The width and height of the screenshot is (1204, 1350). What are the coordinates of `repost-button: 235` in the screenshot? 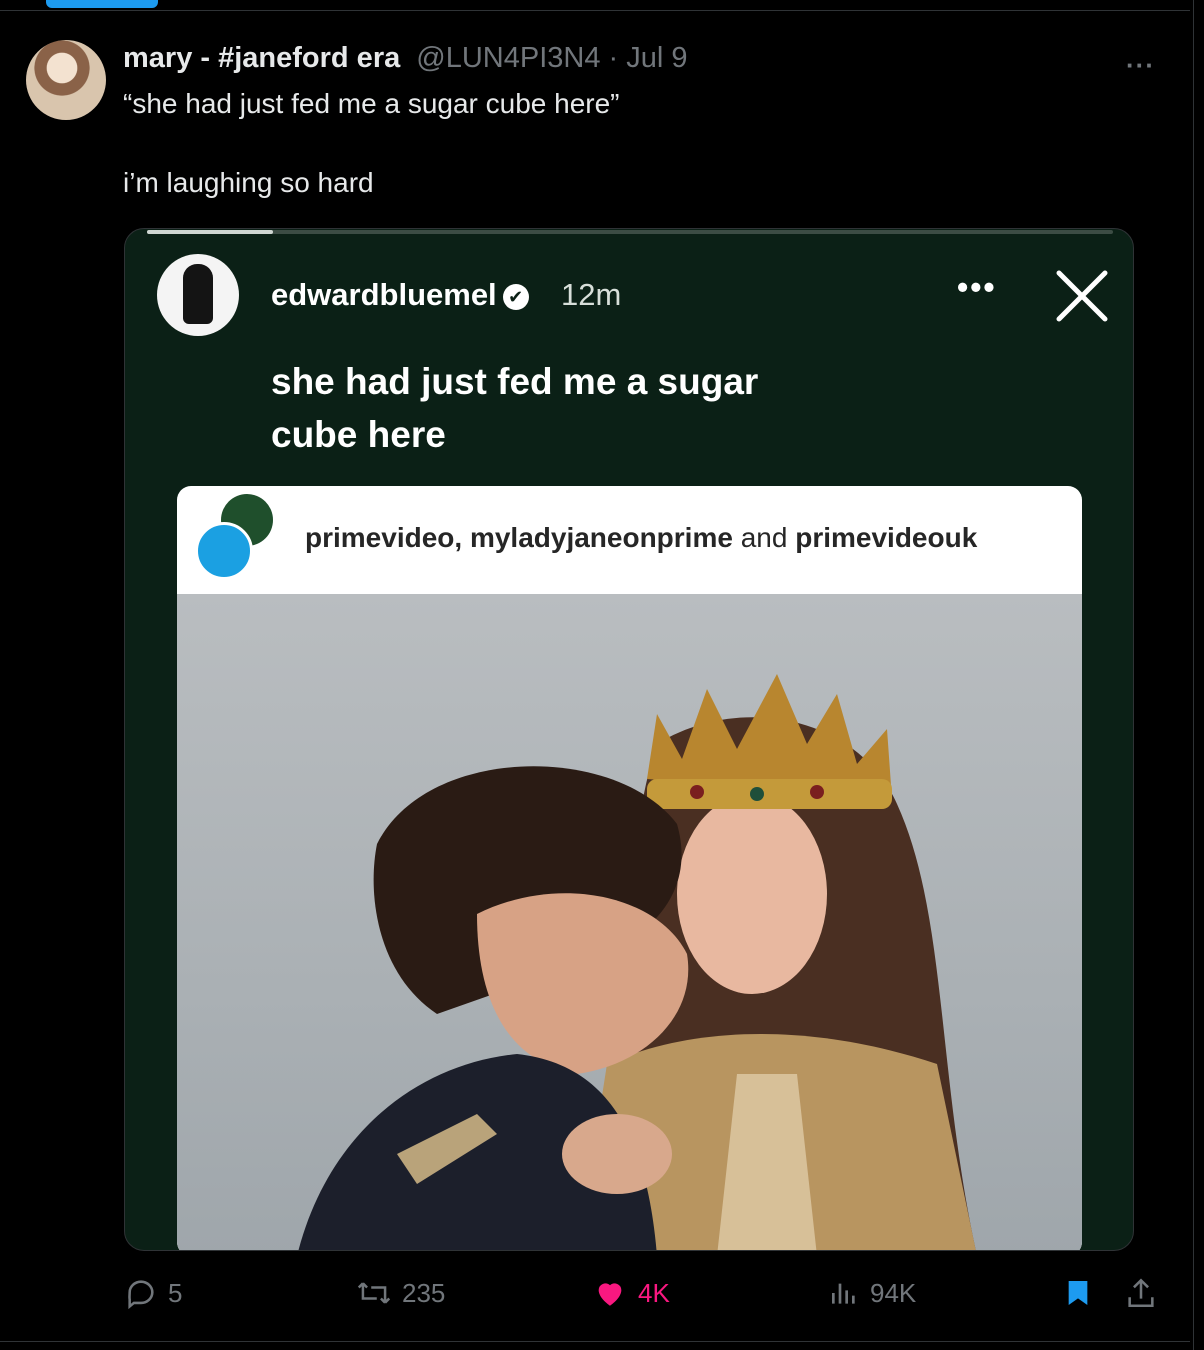 It's located at (400, 1293).